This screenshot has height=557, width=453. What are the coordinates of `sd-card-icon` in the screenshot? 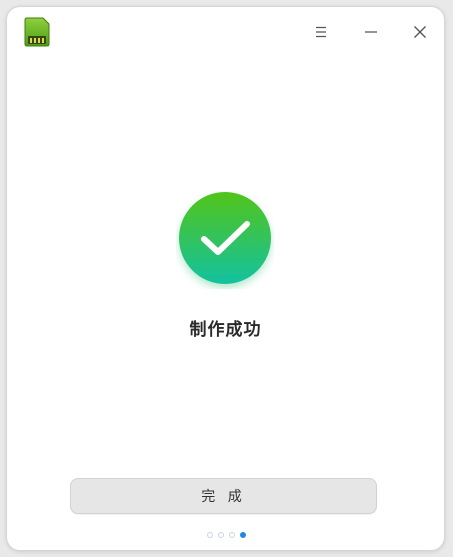 It's located at (37, 32).